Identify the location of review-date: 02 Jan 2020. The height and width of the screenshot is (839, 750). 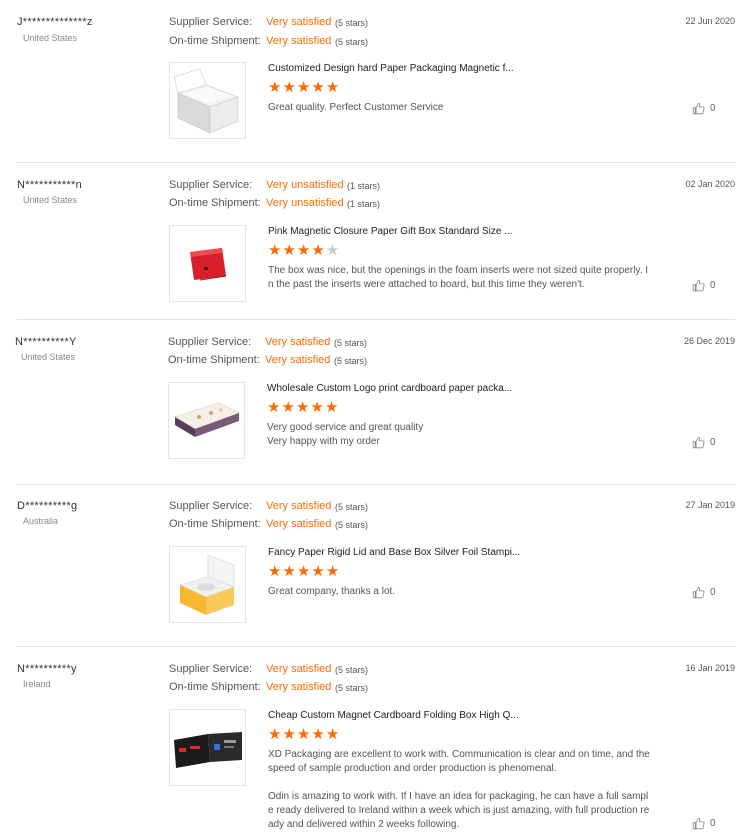
(710, 184).